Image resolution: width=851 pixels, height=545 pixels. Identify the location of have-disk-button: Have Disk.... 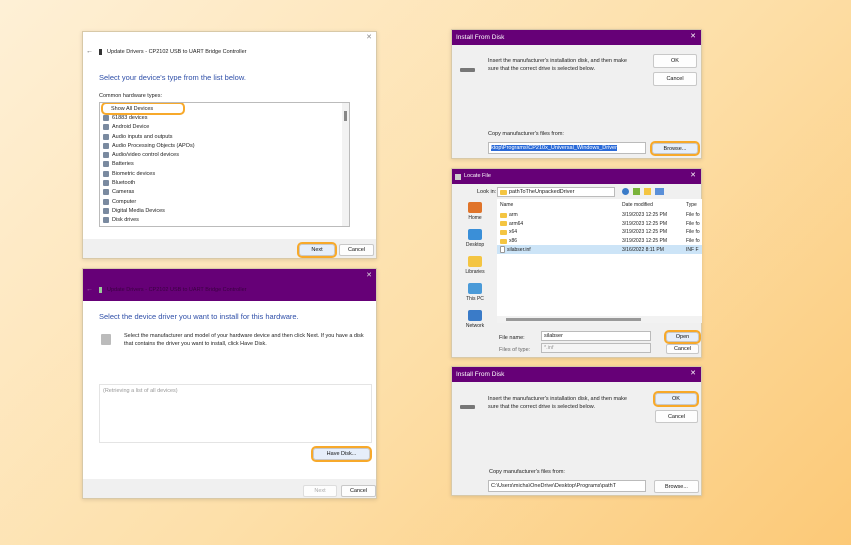
(341, 454).